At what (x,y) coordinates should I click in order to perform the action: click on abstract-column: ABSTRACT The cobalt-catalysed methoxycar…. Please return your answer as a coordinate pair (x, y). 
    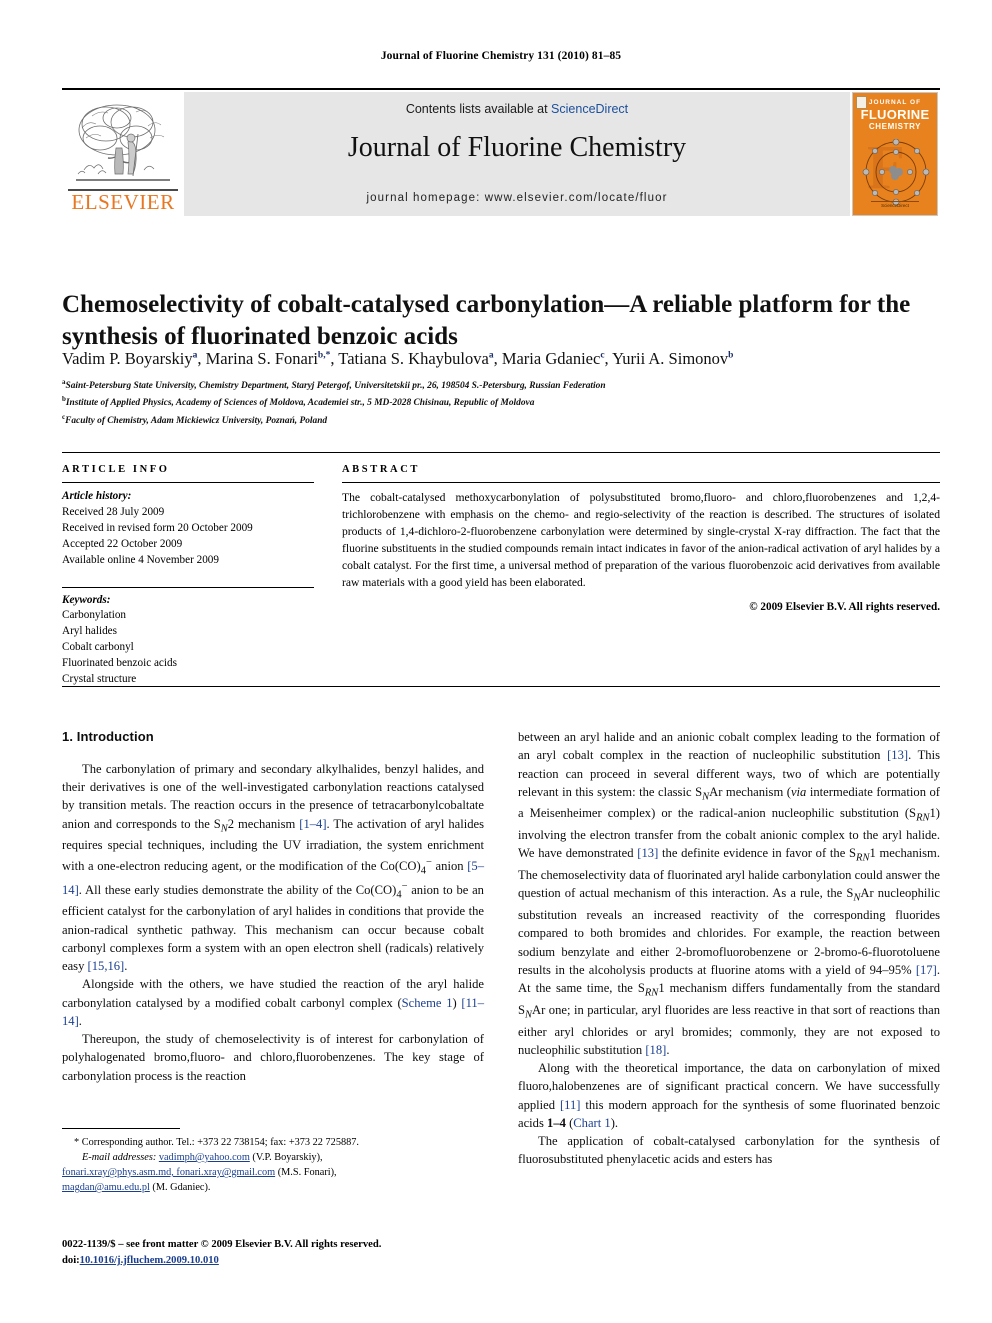
    Looking at the image, I should click on (641, 533).